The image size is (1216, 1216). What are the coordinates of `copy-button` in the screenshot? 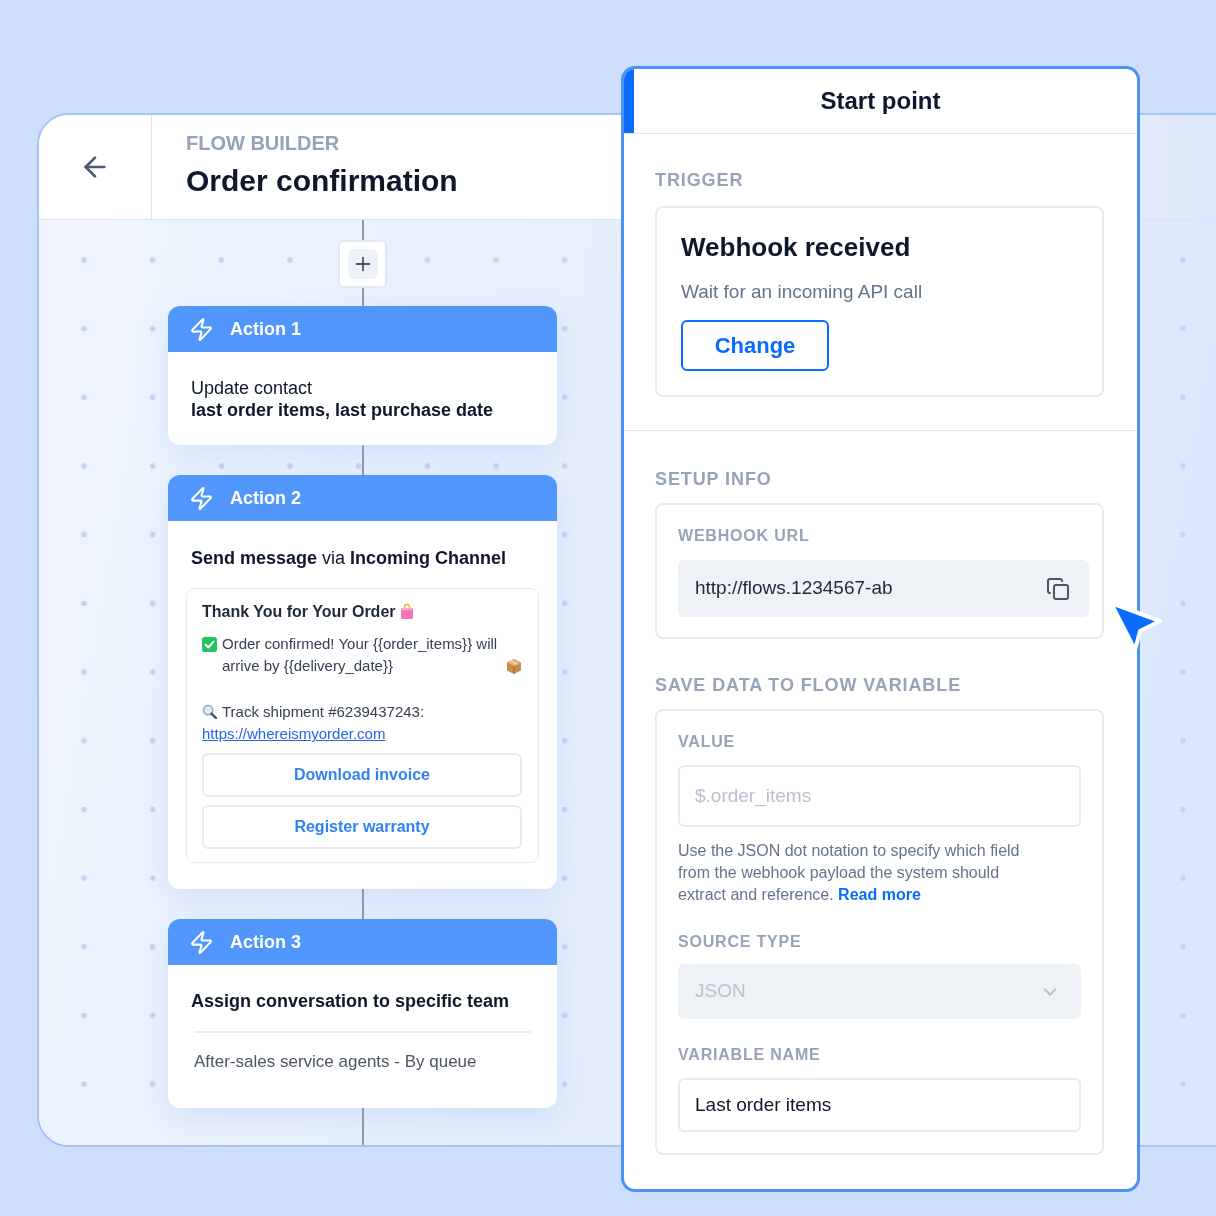 It's located at (1058, 588).